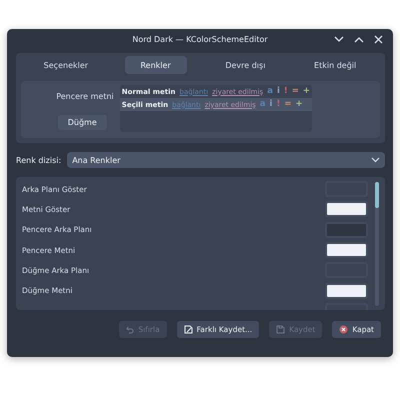 The height and width of the screenshot is (400, 400). What do you see at coordinates (245, 65) in the screenshot?
I see `tab: Devre dışı` at bounding box center [245, 65].